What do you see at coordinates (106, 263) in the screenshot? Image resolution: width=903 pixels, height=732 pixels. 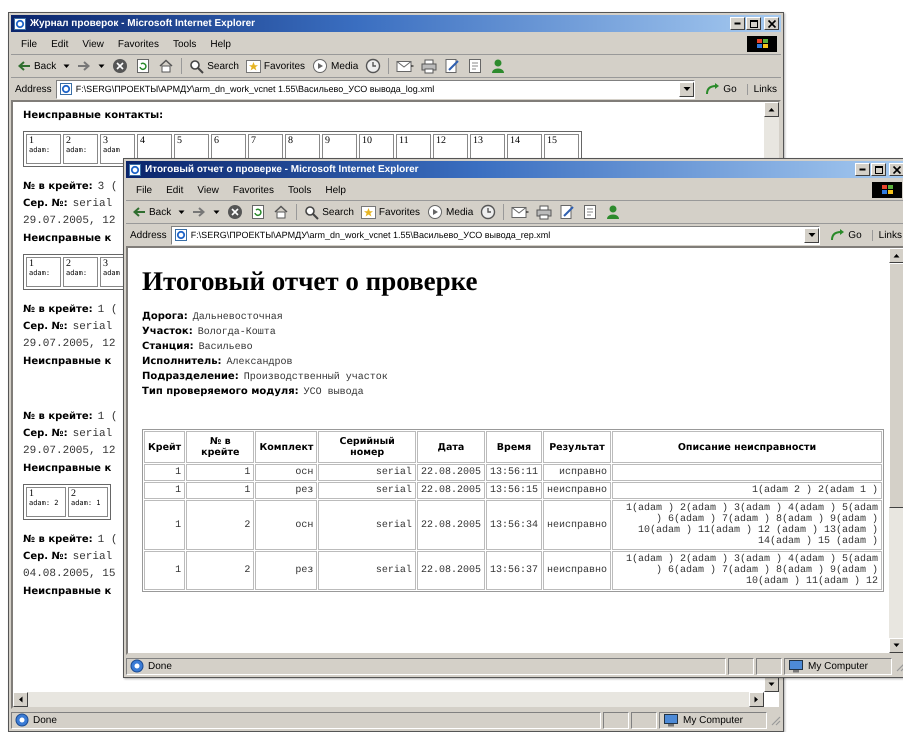 I see `contact-number: 3` at bounding box center [106, 263].